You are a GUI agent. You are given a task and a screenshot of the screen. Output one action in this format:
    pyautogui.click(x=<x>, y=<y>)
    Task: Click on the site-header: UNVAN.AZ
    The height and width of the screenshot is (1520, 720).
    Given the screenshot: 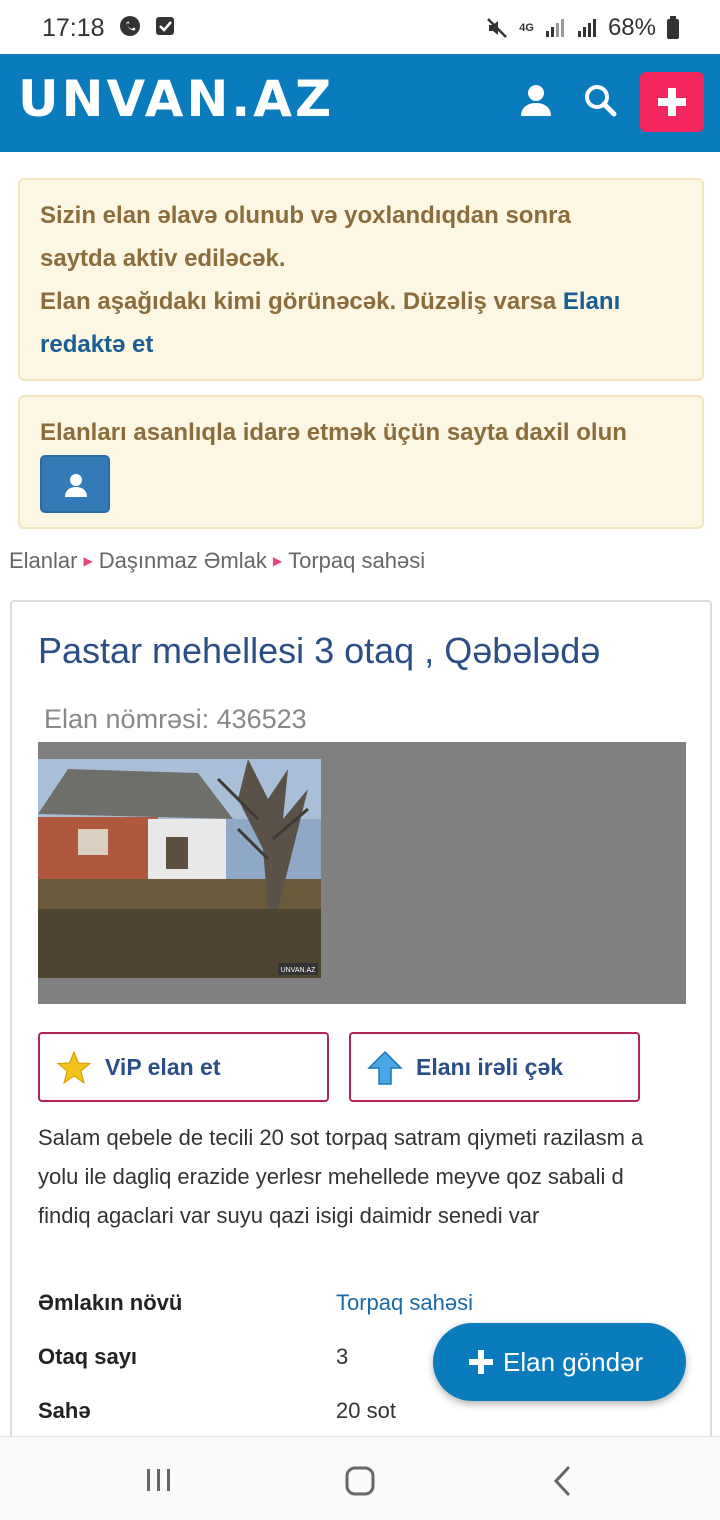 What is the action you would take?
    pyautogui.click(x=360, y=103)
    